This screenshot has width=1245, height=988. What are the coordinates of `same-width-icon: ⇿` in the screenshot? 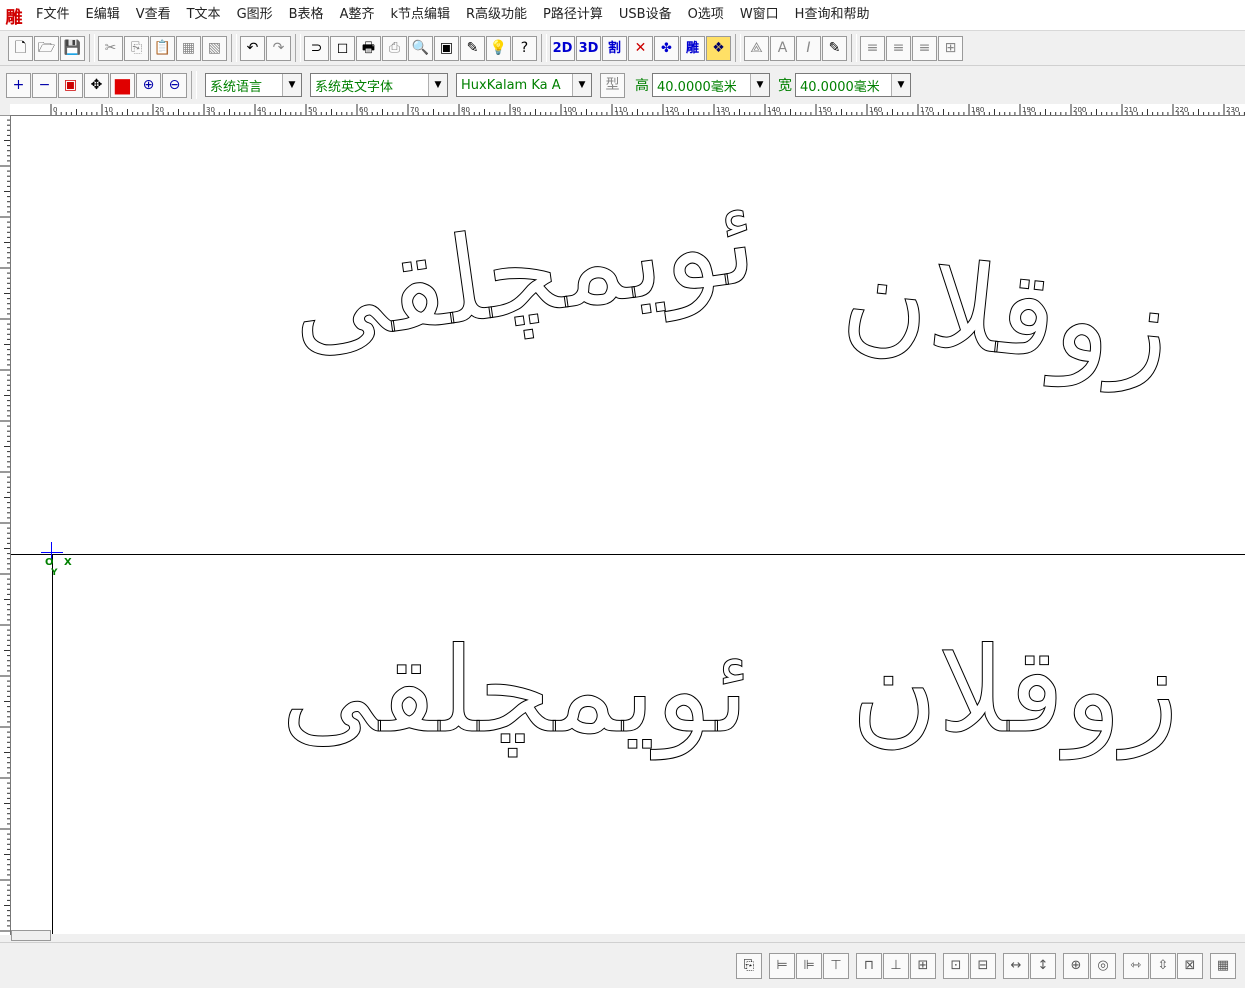 It's located at (1136, 965).